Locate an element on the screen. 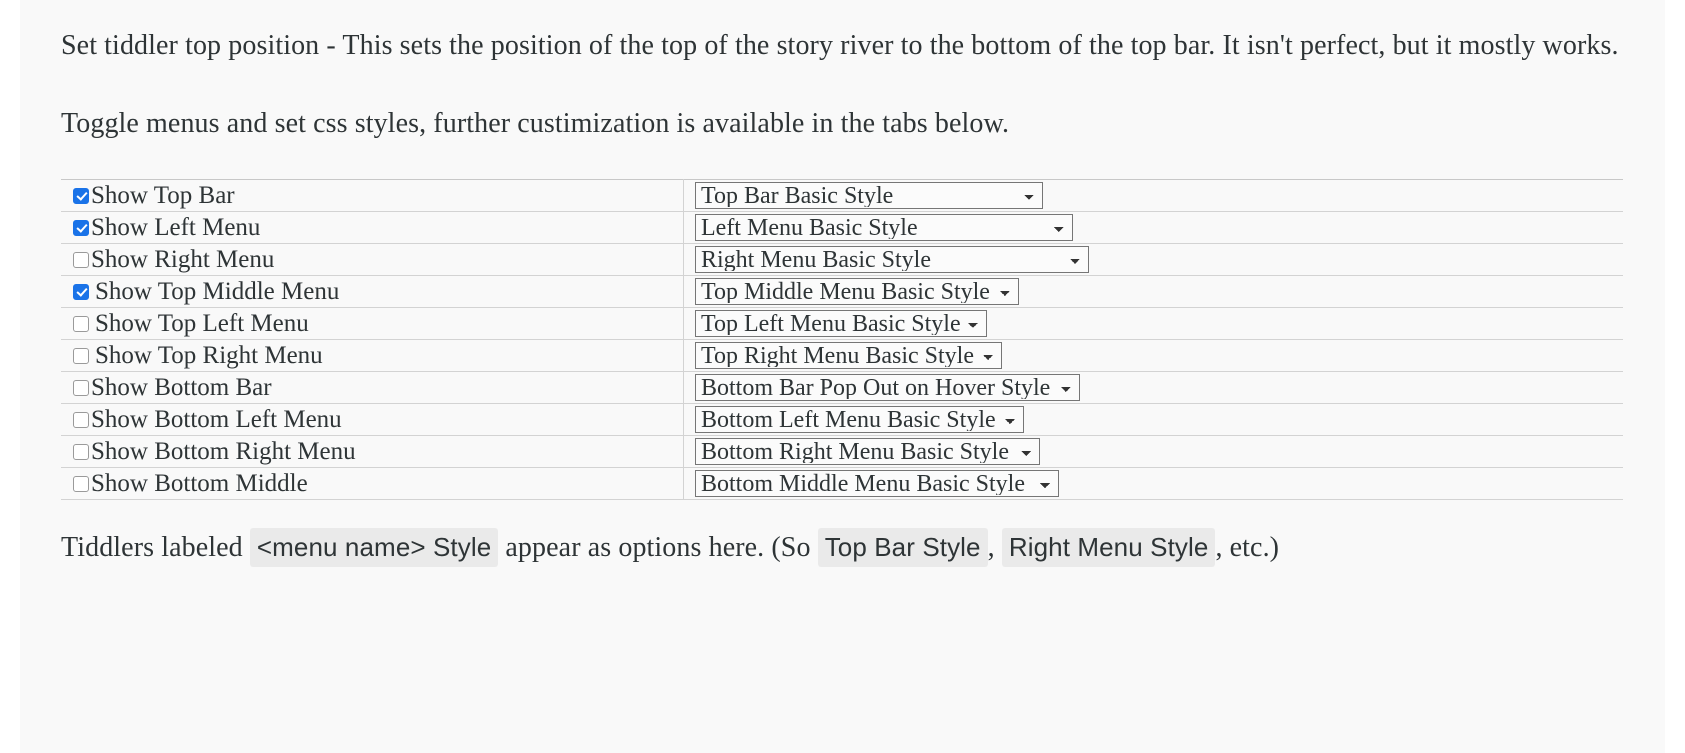 The width and height of the screenshot is (1685, 753). style-select-cell: Top Bar Basic Style is located at coordinates (1153, 195).